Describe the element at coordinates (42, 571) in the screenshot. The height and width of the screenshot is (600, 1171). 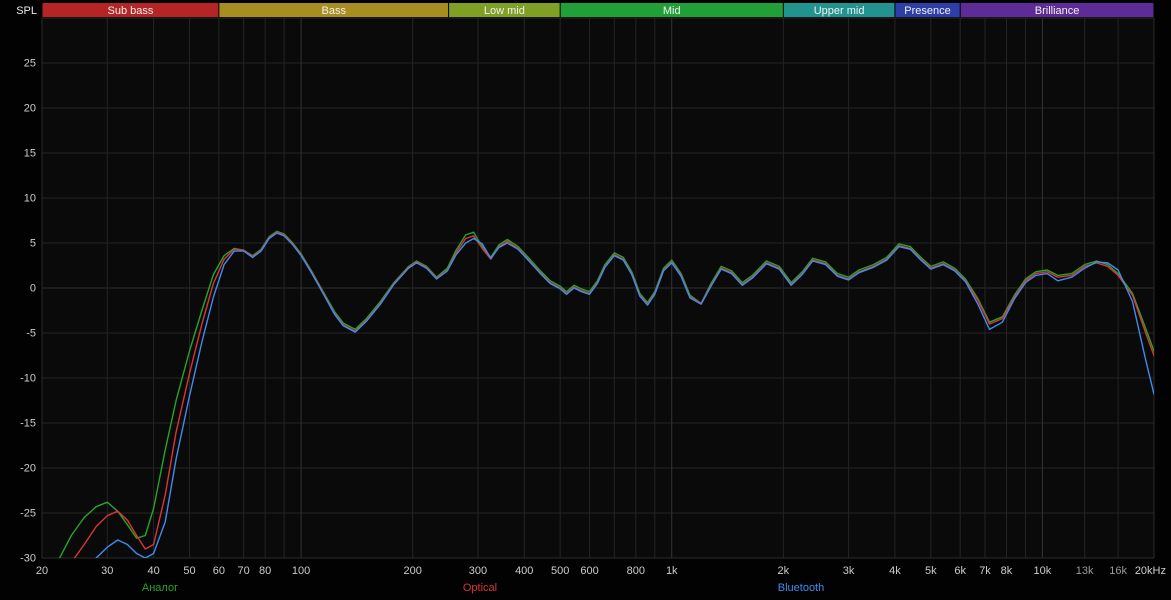
I see `x-tick-label: 20` at that location.